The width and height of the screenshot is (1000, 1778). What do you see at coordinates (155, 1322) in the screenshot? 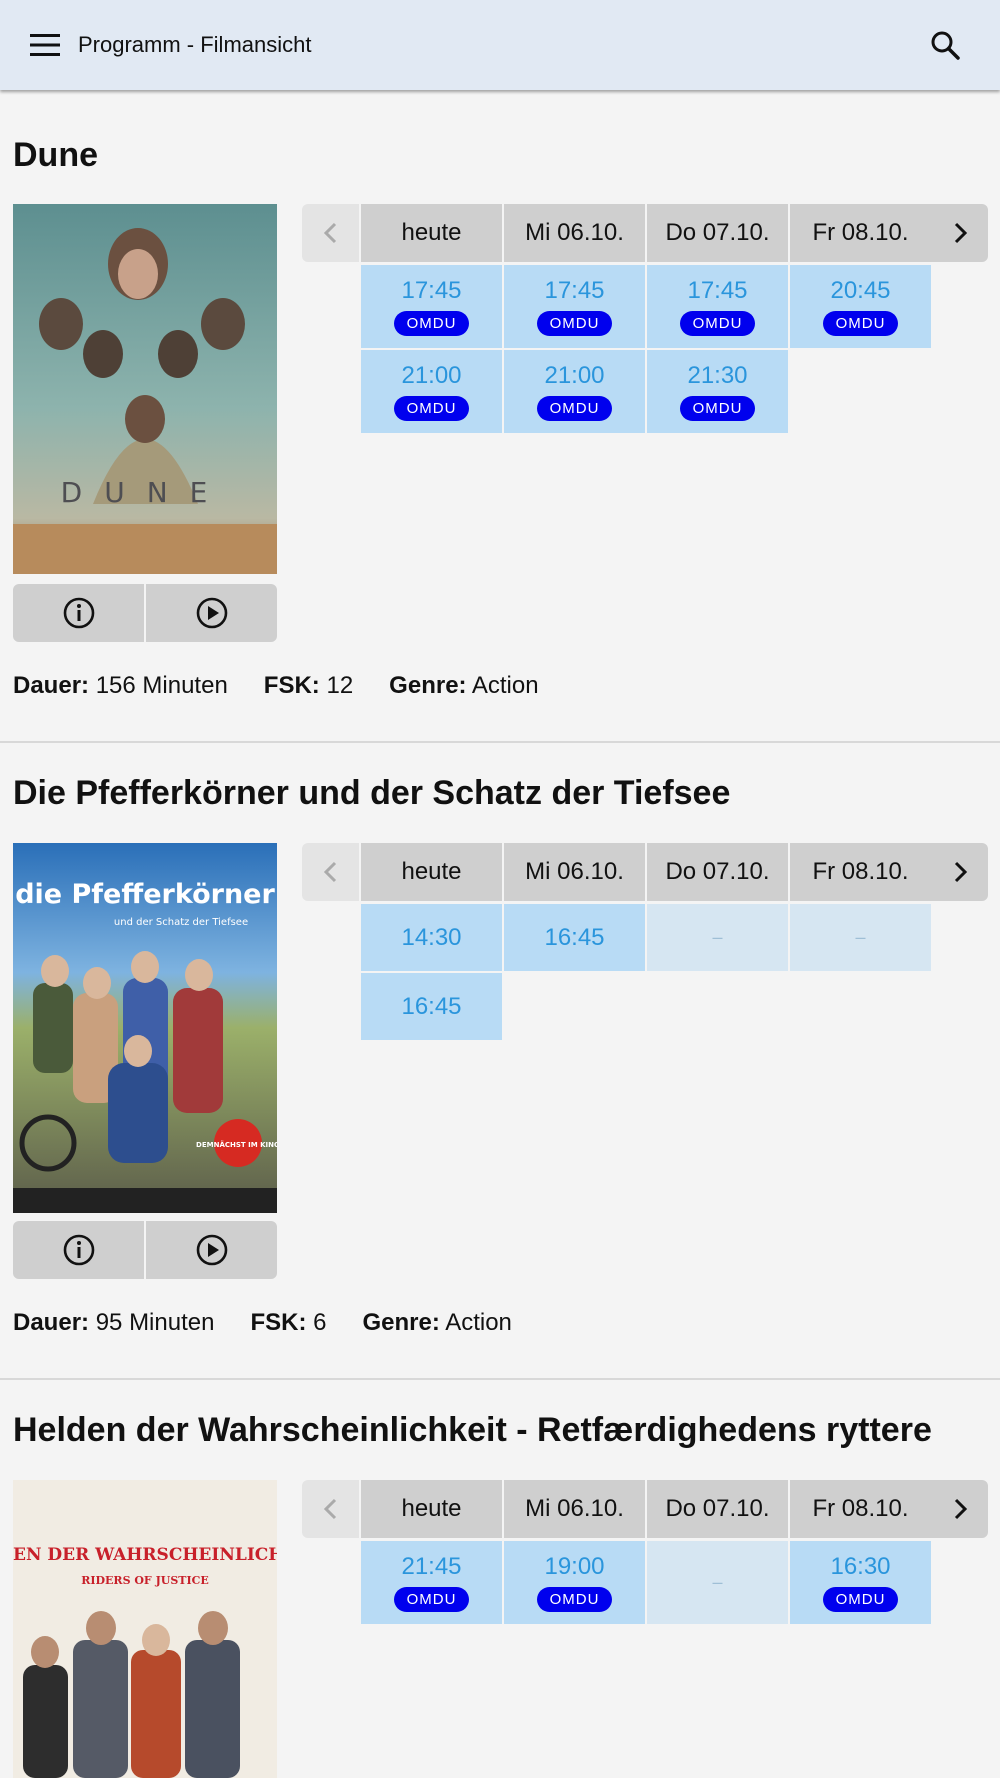
I see `duration-value: 95 Minuten` at bounding box center [155, 1322].